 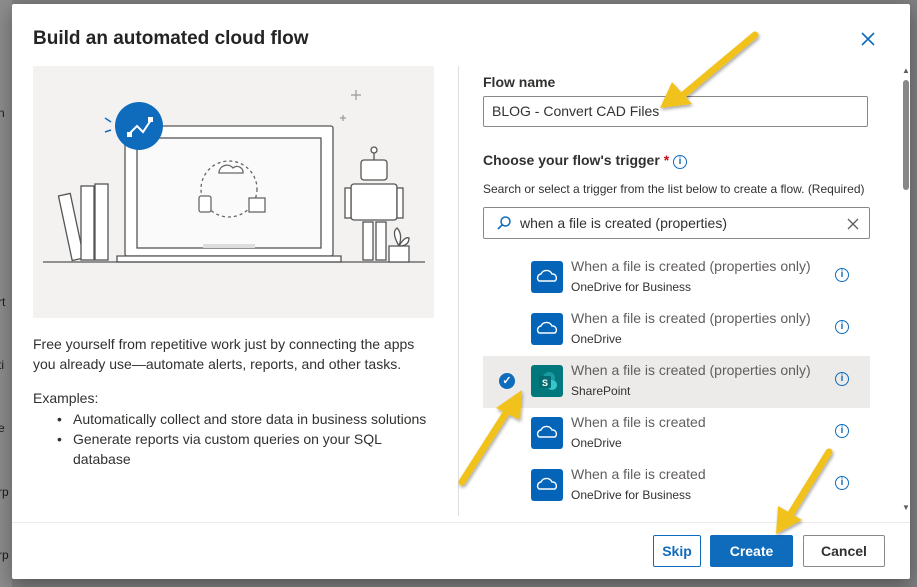 What do you see at coordinates (2, 113) in the screenshot?
I see `background-fragment: n` at bounding box center [2, 113].